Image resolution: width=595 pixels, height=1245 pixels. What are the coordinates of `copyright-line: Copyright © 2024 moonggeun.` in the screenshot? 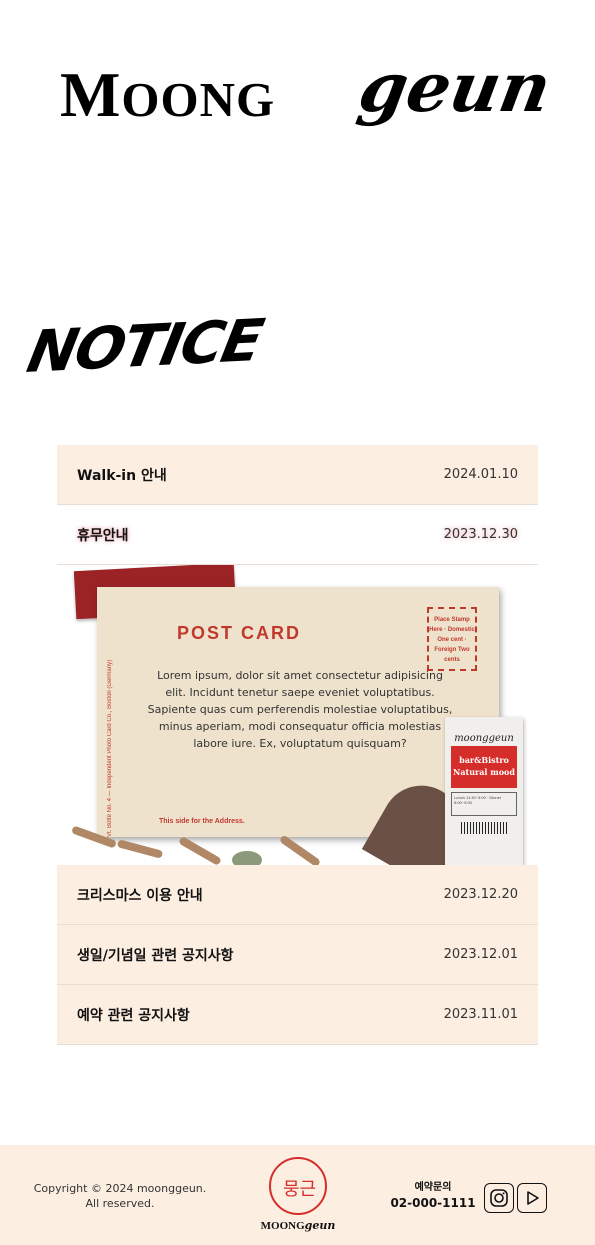 It's located at (120, 1188).